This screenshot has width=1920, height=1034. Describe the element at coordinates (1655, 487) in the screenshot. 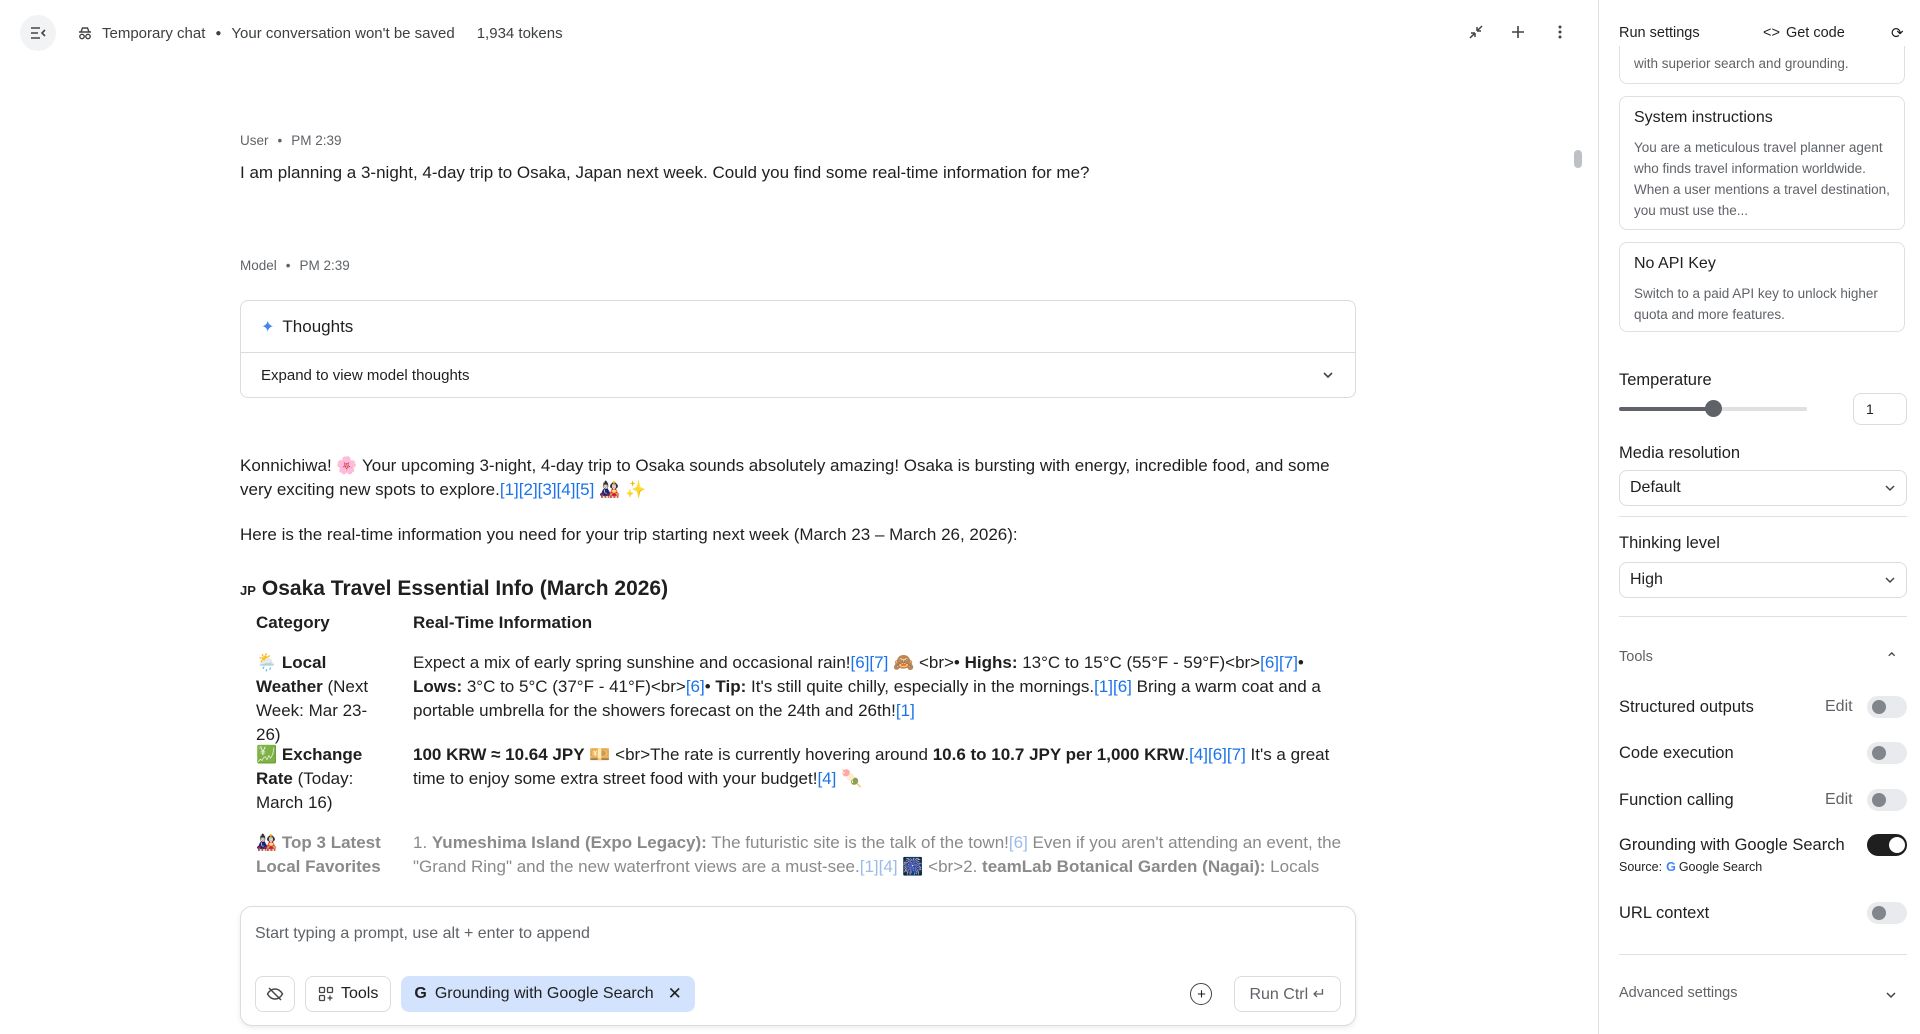

I see `media-resolution-value: Default` at that location.